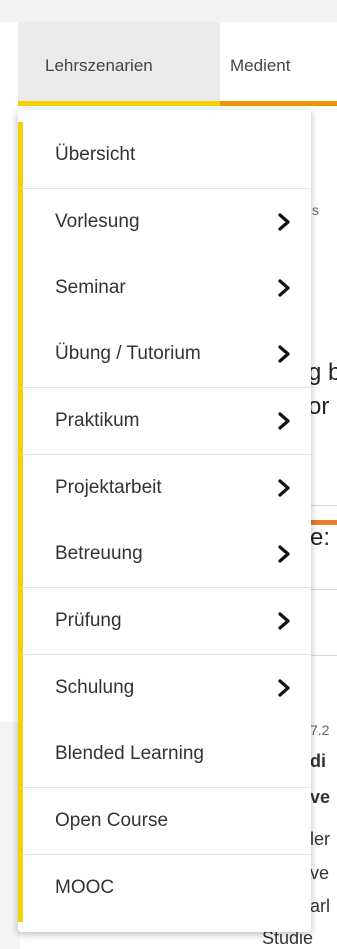 Image resolution: width=337 pixels, height=949 pixels. What do you see at coordinates (320, 873) in the screenshot?
I see `bg-text-fragment: ve` at bounding box center [320, 873].